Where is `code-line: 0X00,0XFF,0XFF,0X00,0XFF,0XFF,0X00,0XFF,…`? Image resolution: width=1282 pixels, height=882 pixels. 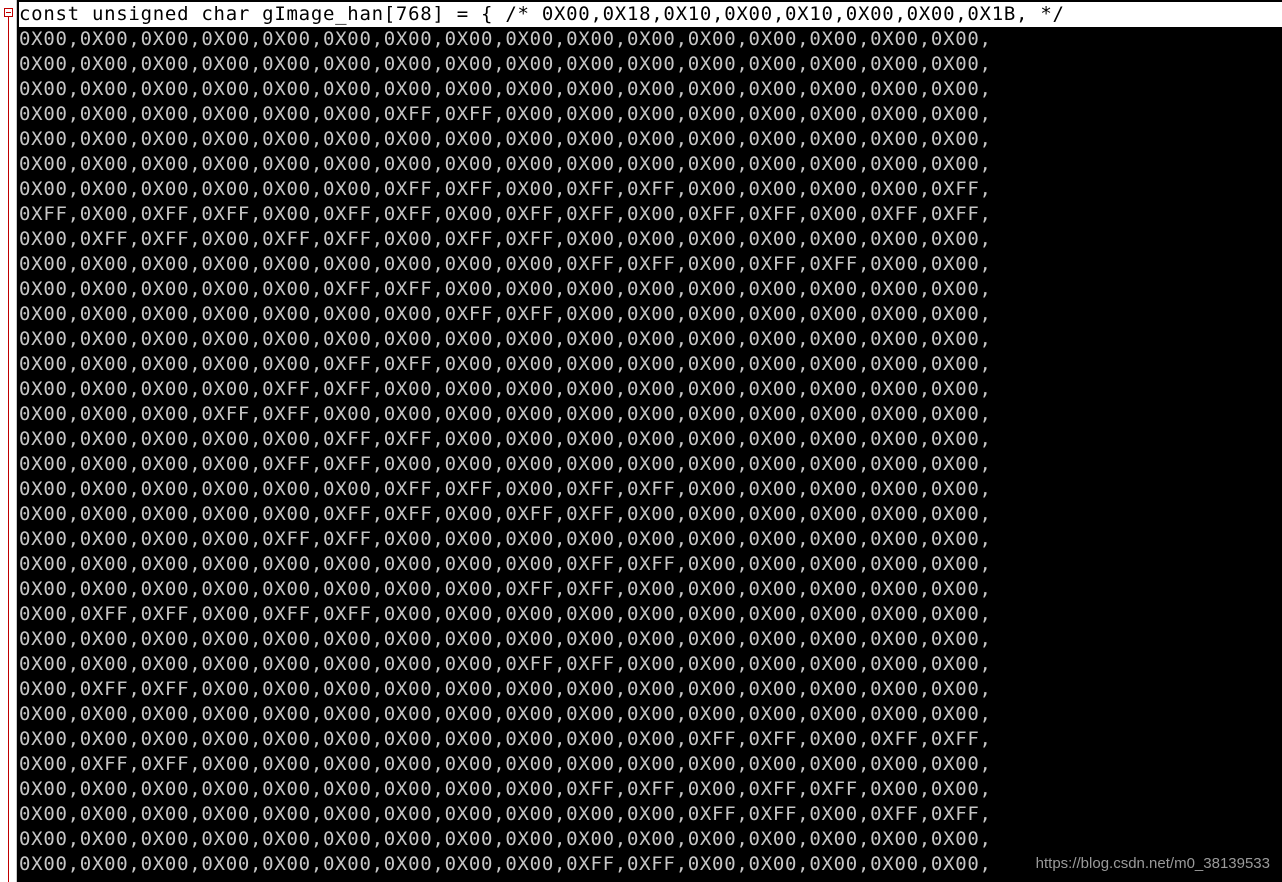 code-line: 0X00,0XFF,0XFF,0X00,0XFF,0XFF,0X00,0XFF,… is located at coordinates (650, 239).